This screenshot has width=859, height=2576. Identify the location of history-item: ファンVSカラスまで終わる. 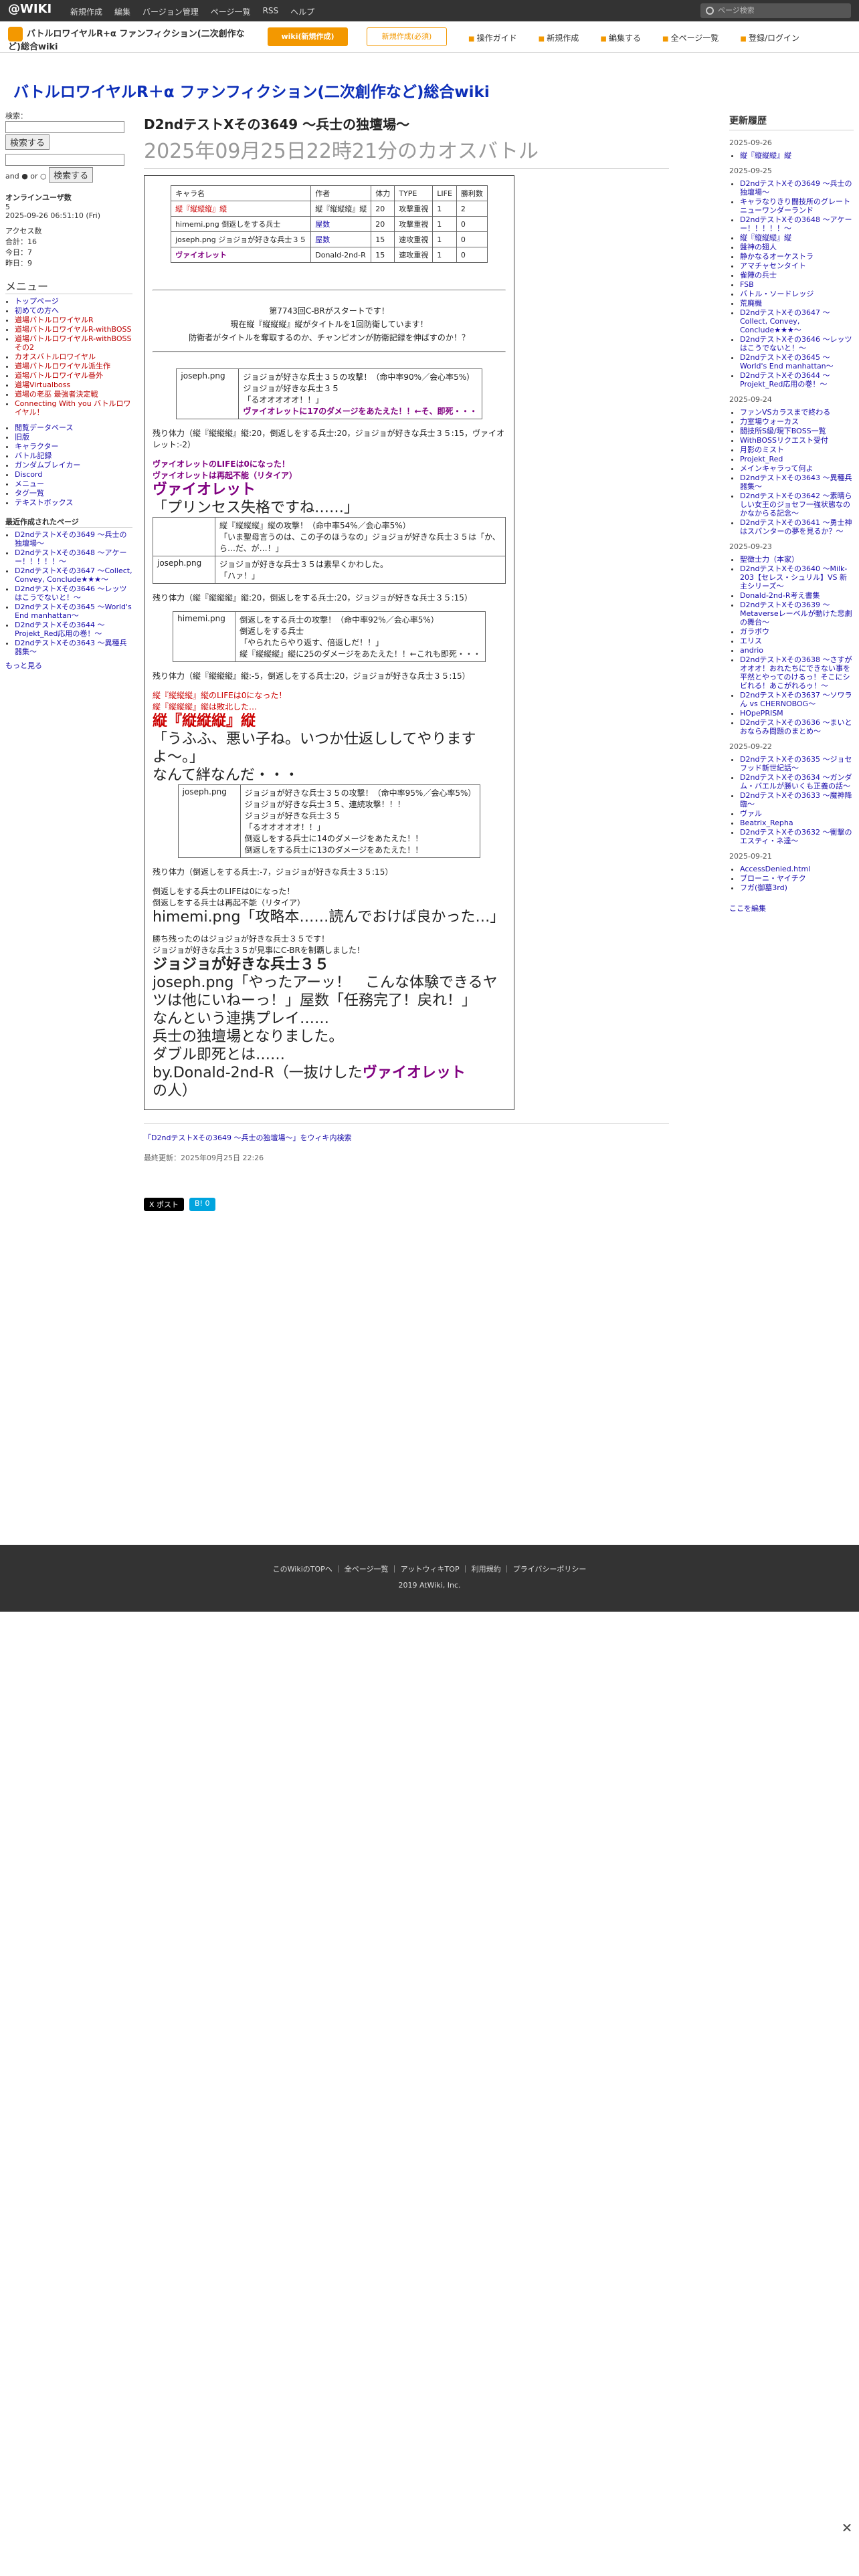
(785, 413).